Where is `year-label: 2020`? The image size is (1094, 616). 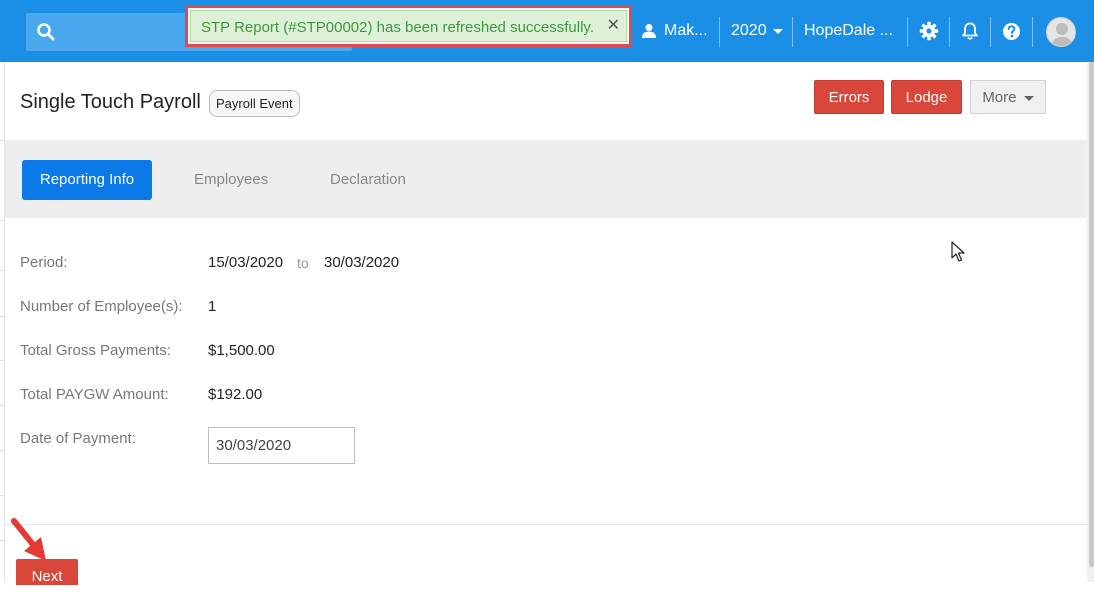
year-label: 2020 is located at coordinates (749, 30).